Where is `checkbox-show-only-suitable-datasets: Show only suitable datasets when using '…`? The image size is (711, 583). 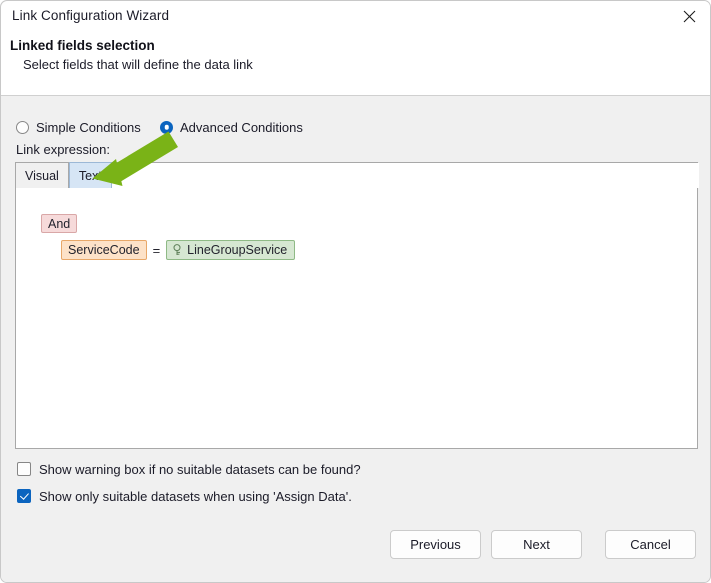 checkbox-show-only-suitable-datasets: Show only suitable datasets when using '… is located at coordinates (184, 496).